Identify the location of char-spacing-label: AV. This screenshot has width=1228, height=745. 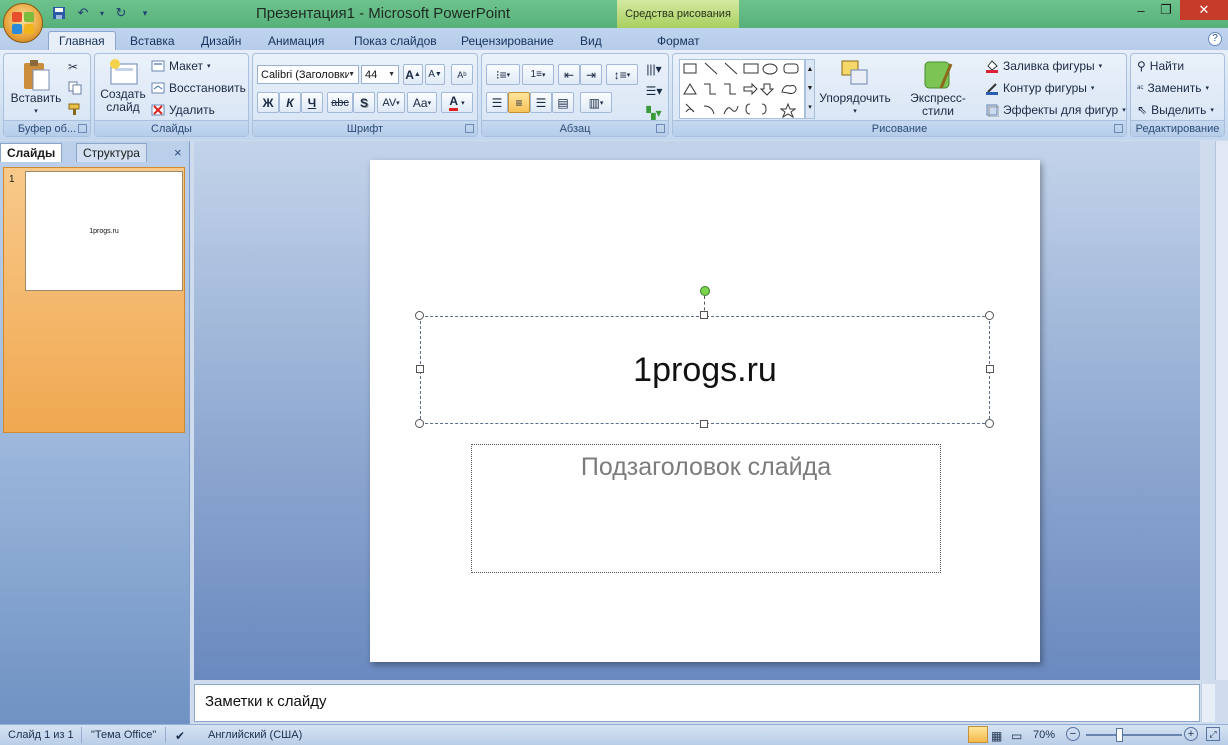
(389, 102).